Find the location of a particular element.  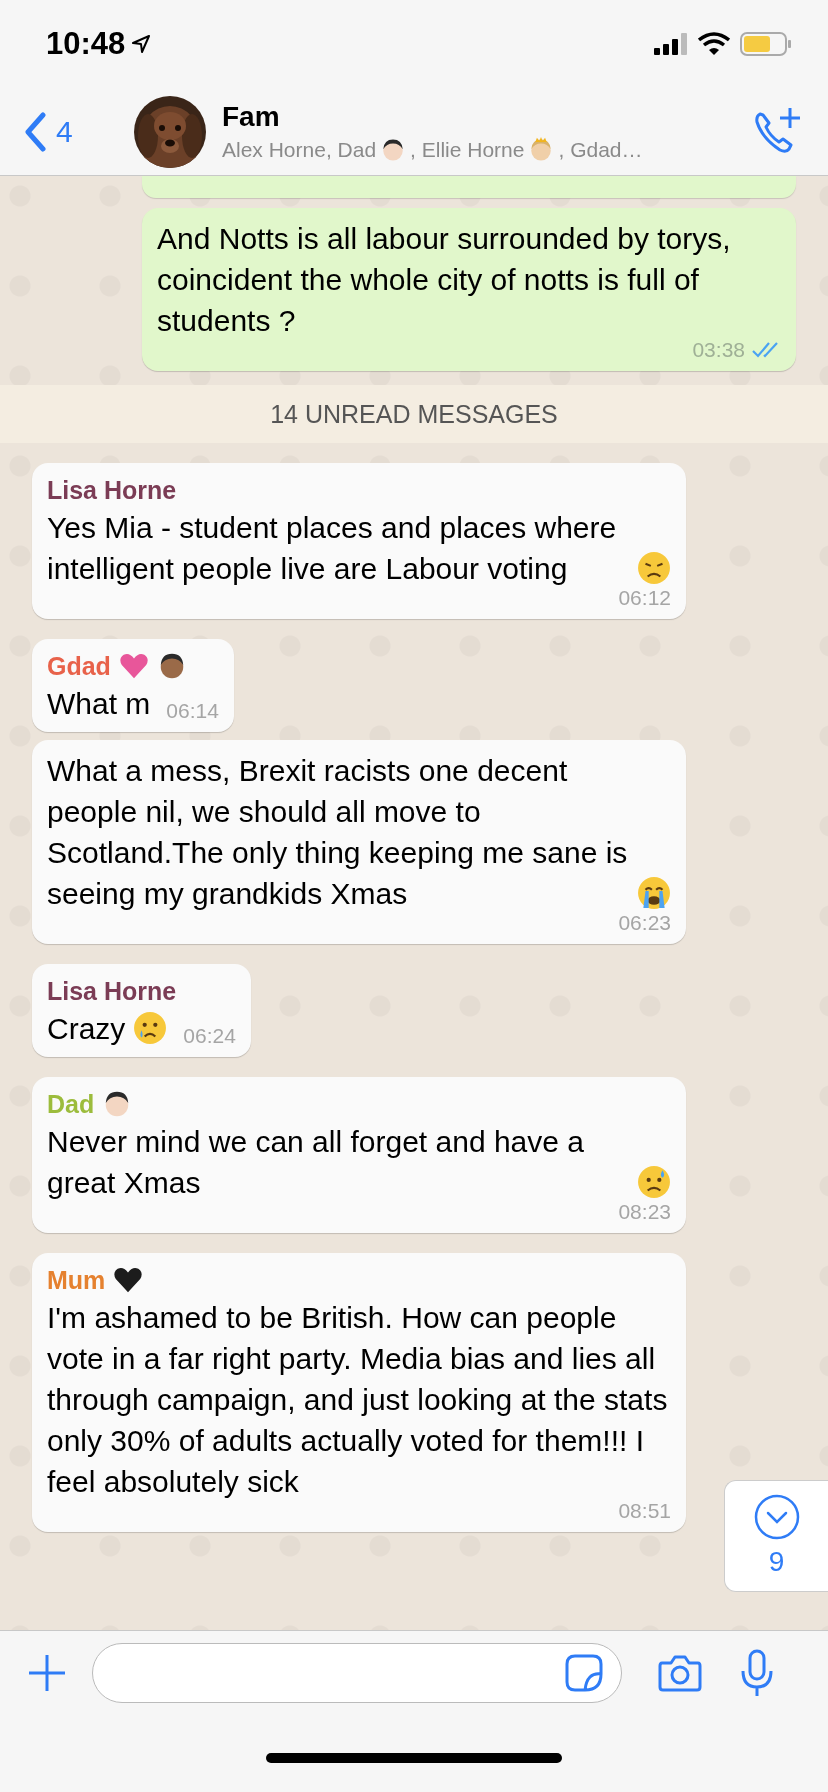

camera-icon is located at coordinates (680, 1673).